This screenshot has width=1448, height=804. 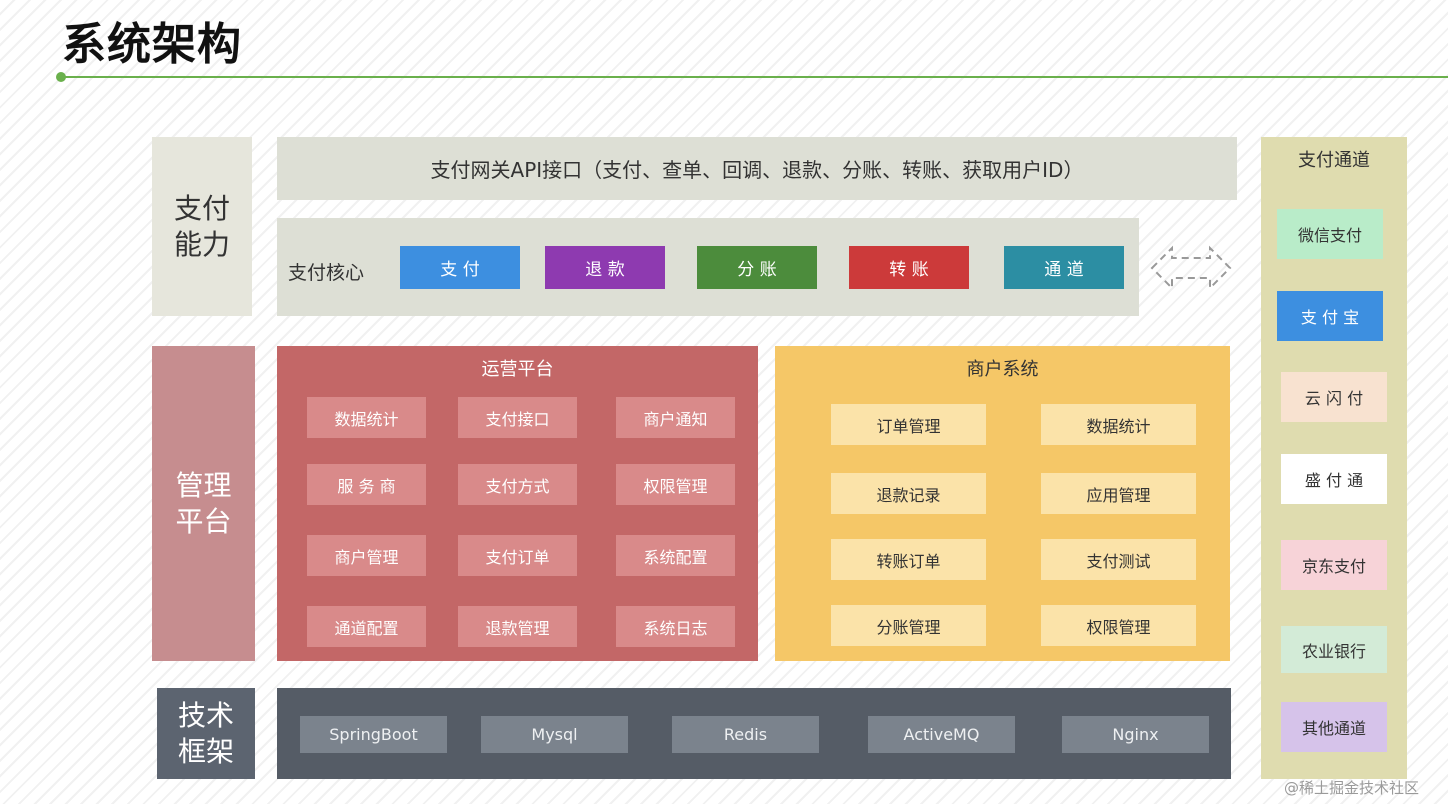 What do you see at coordinates (675, 417) in the screenshot?
I see `ops-item: 商户通知` at bounding box center [675, 417].